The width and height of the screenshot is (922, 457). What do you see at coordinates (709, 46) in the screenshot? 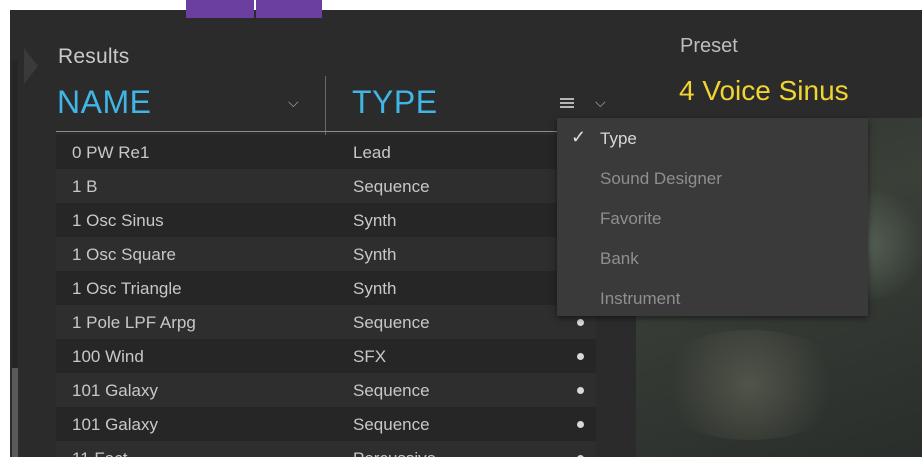
I see `preset-label: Preset` at bounding box center [709, 46].